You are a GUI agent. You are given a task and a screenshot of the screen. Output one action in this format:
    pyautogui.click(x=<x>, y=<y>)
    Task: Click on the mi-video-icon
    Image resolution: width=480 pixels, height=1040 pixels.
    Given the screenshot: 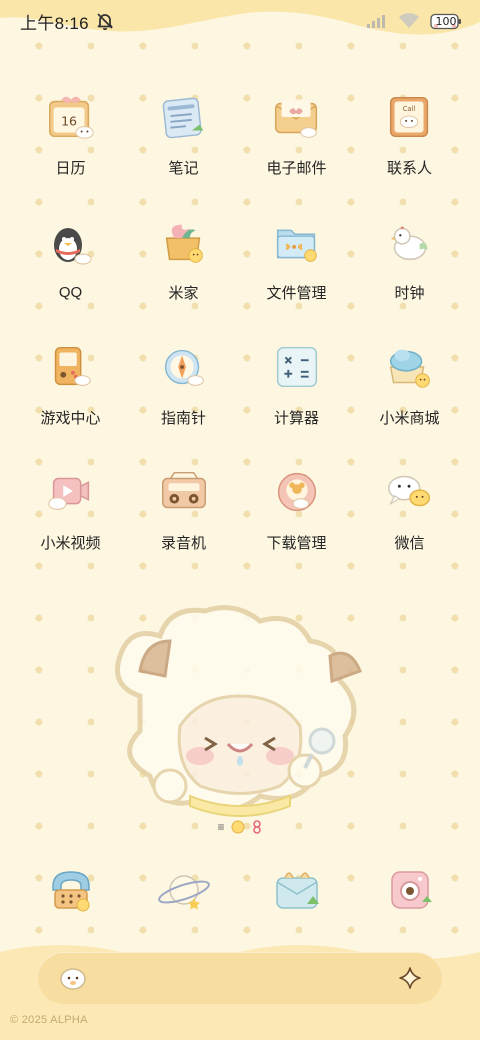 What is the action you would take?
    pyautogui.click(x=68, y=493)
    